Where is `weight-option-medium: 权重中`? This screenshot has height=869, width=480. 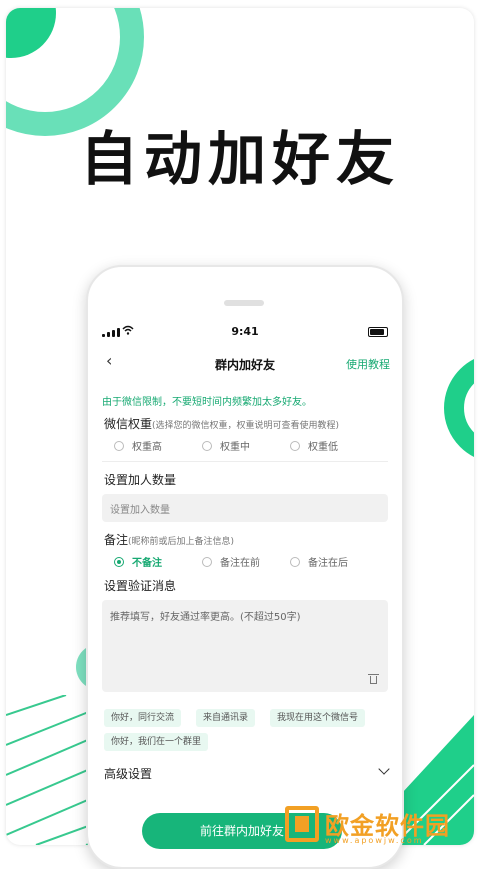
weight-option-medium: 权重中 is located at coordinates (246, 445).